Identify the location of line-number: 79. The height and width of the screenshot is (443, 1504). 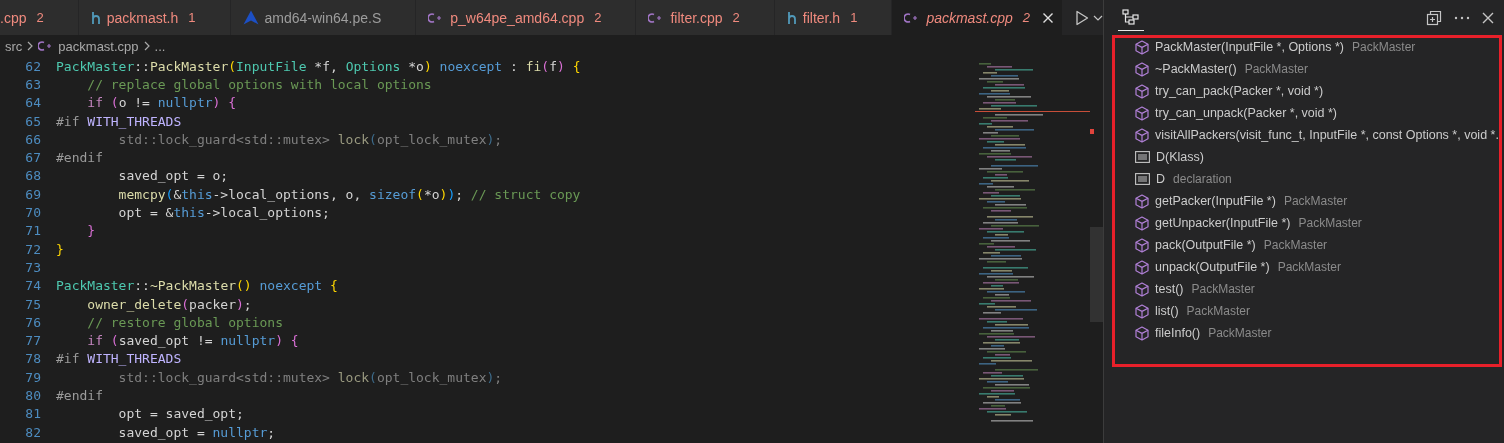
(32, 377).